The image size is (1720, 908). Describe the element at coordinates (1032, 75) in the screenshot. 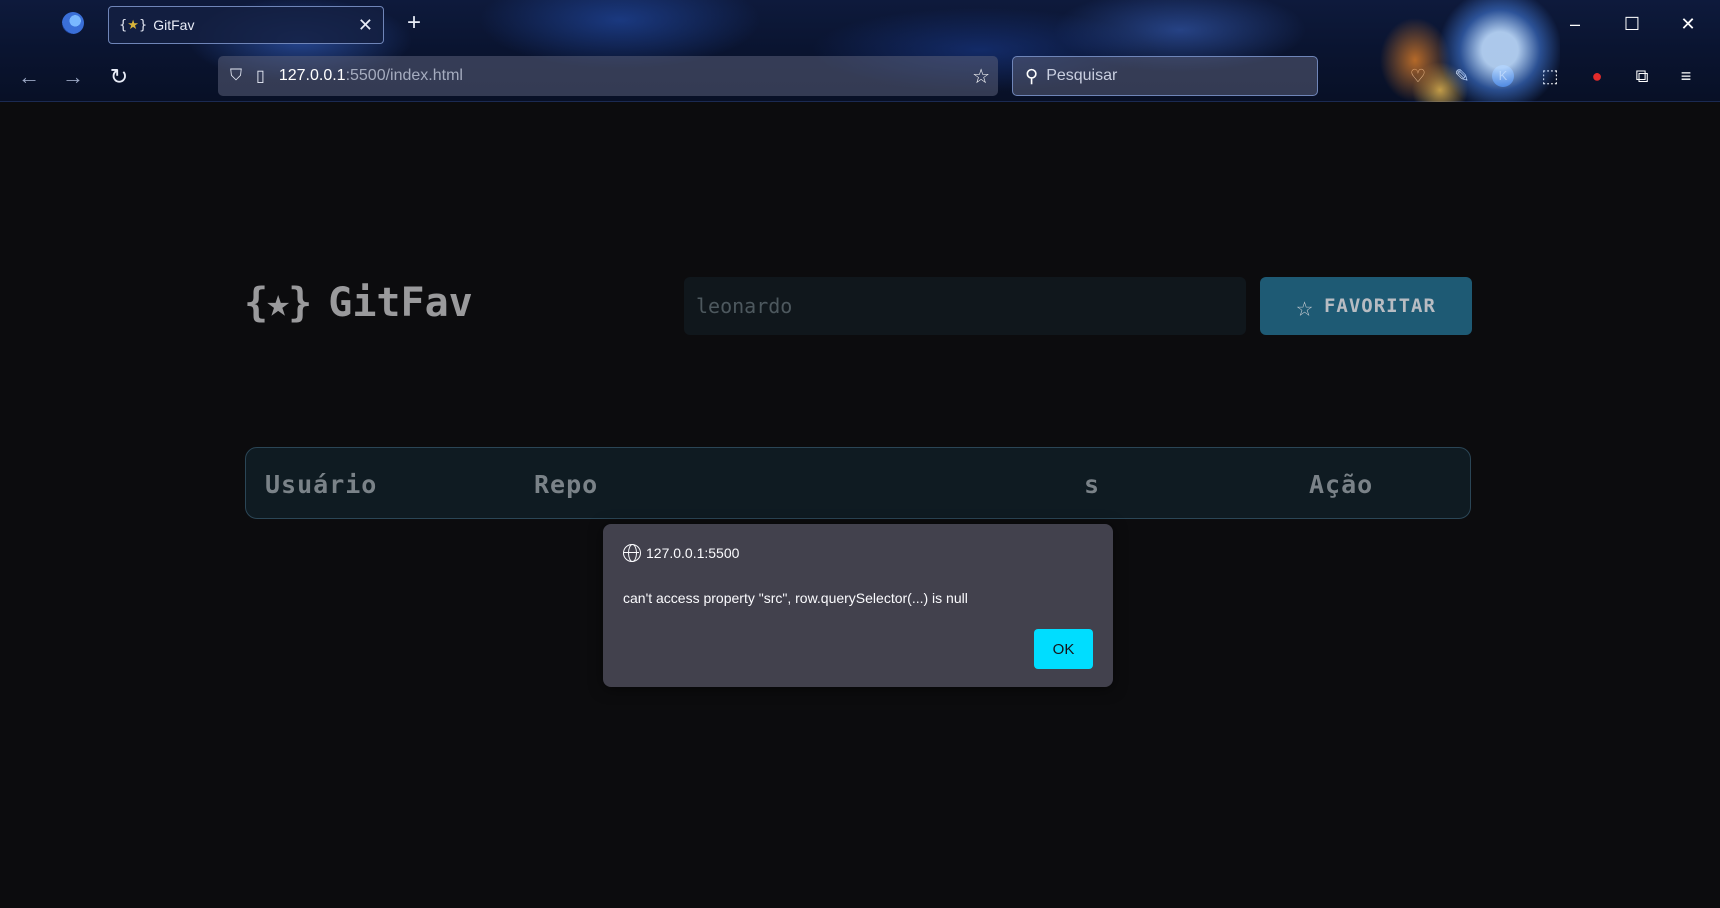

I see `search-icon: ⚲` at that location.